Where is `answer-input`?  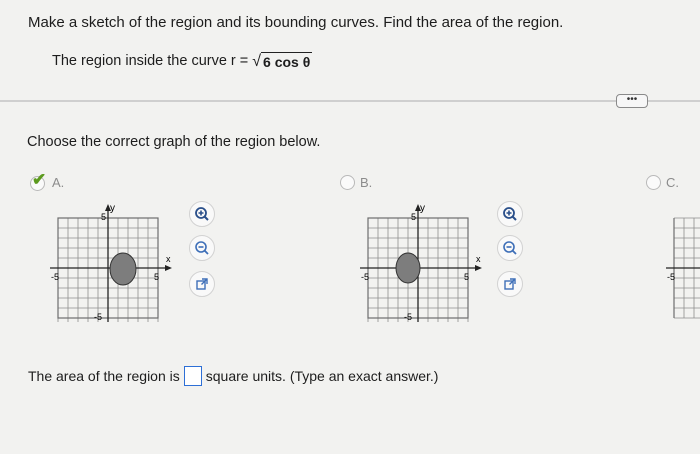 answer-input is located at coordinates (192, 376).